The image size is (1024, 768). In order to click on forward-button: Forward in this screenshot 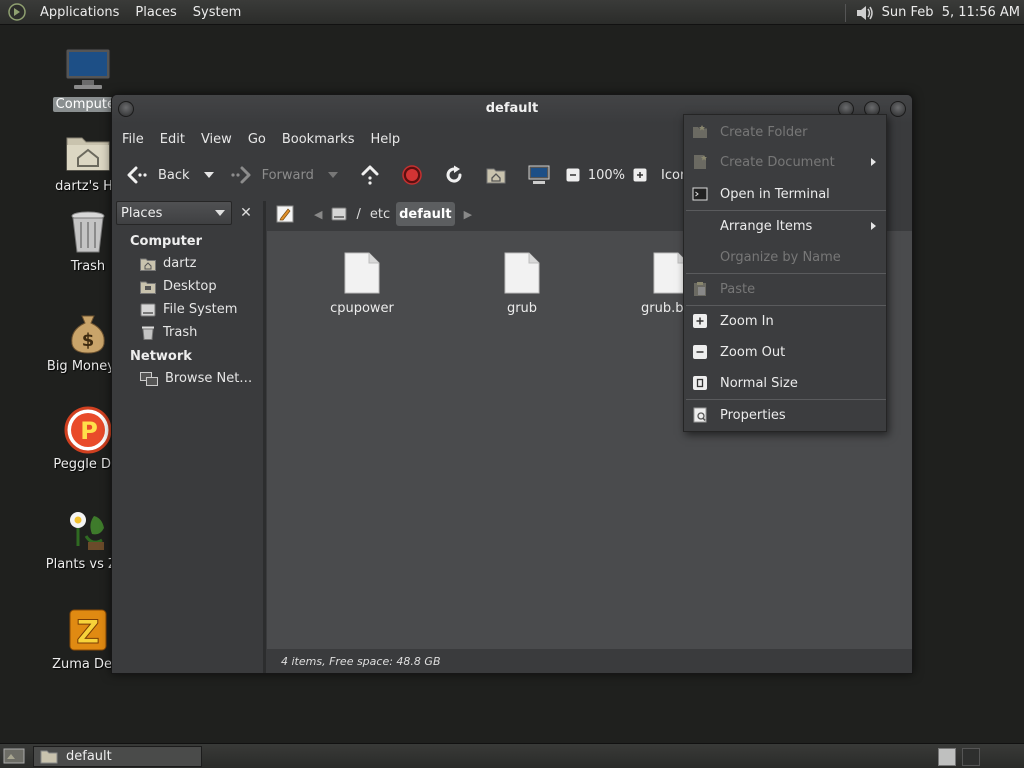, I will do `click(272, 175)`.